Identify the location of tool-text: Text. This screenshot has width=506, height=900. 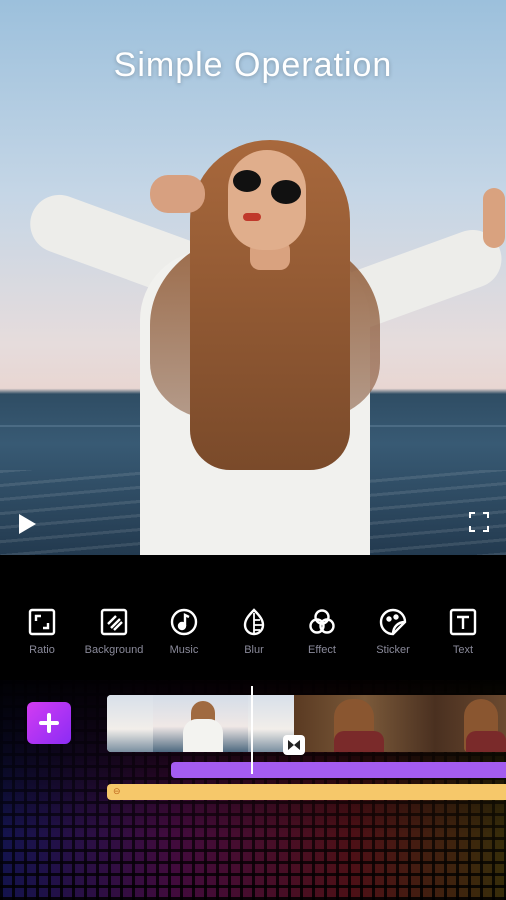
(463, 628).